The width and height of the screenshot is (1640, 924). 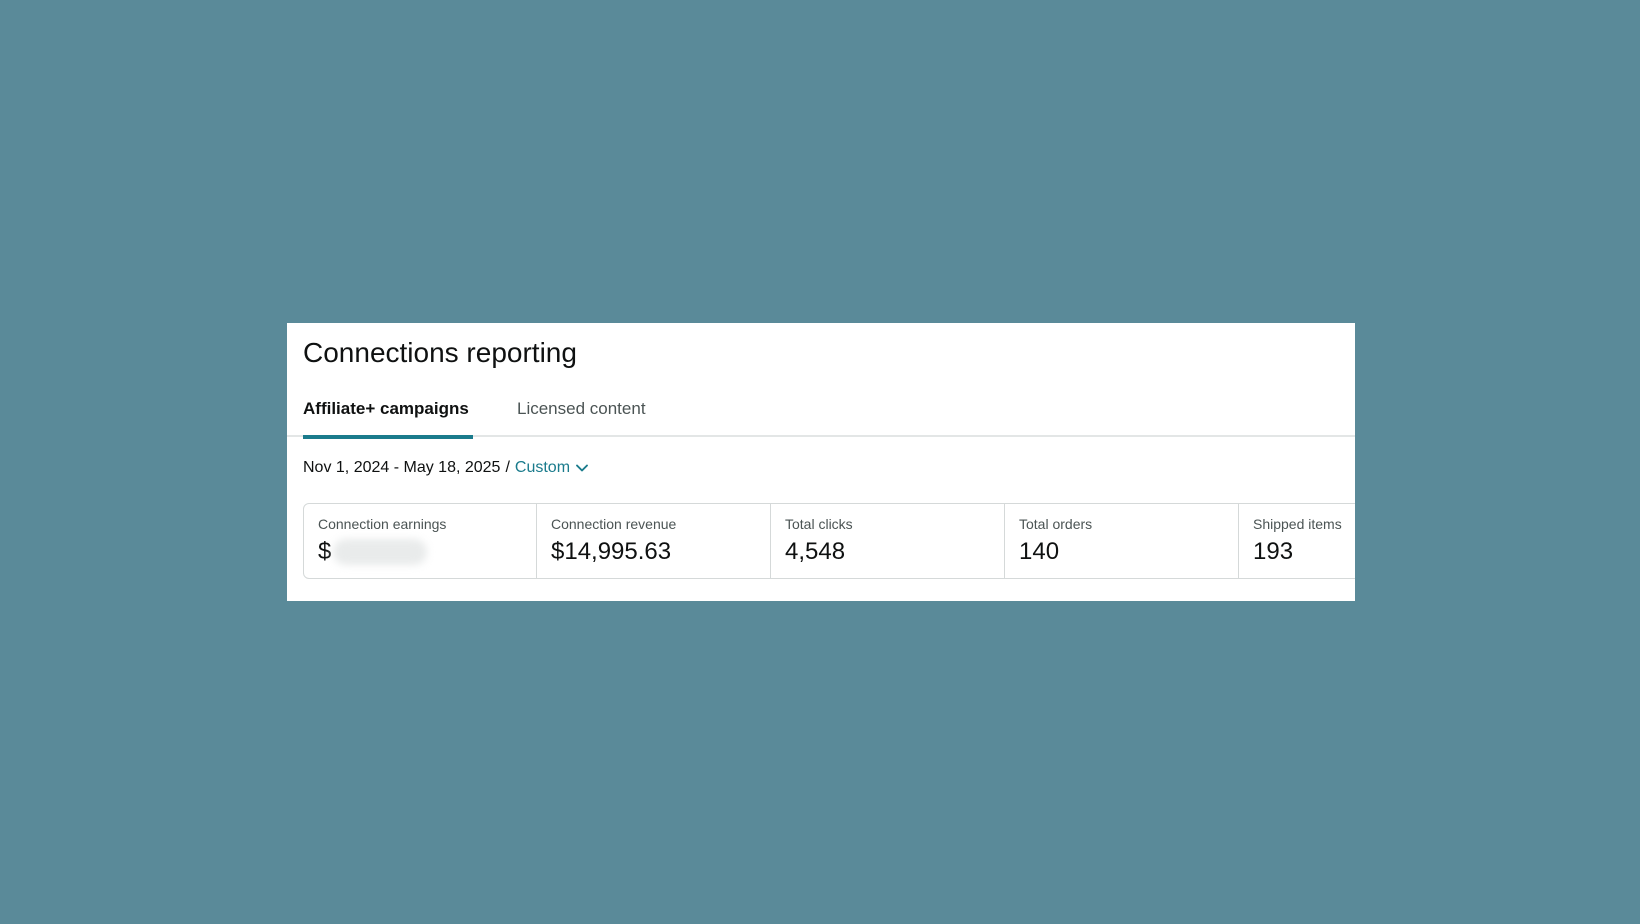 I want to click on metric-label: Connection revenue, so click(x=614, y=524).